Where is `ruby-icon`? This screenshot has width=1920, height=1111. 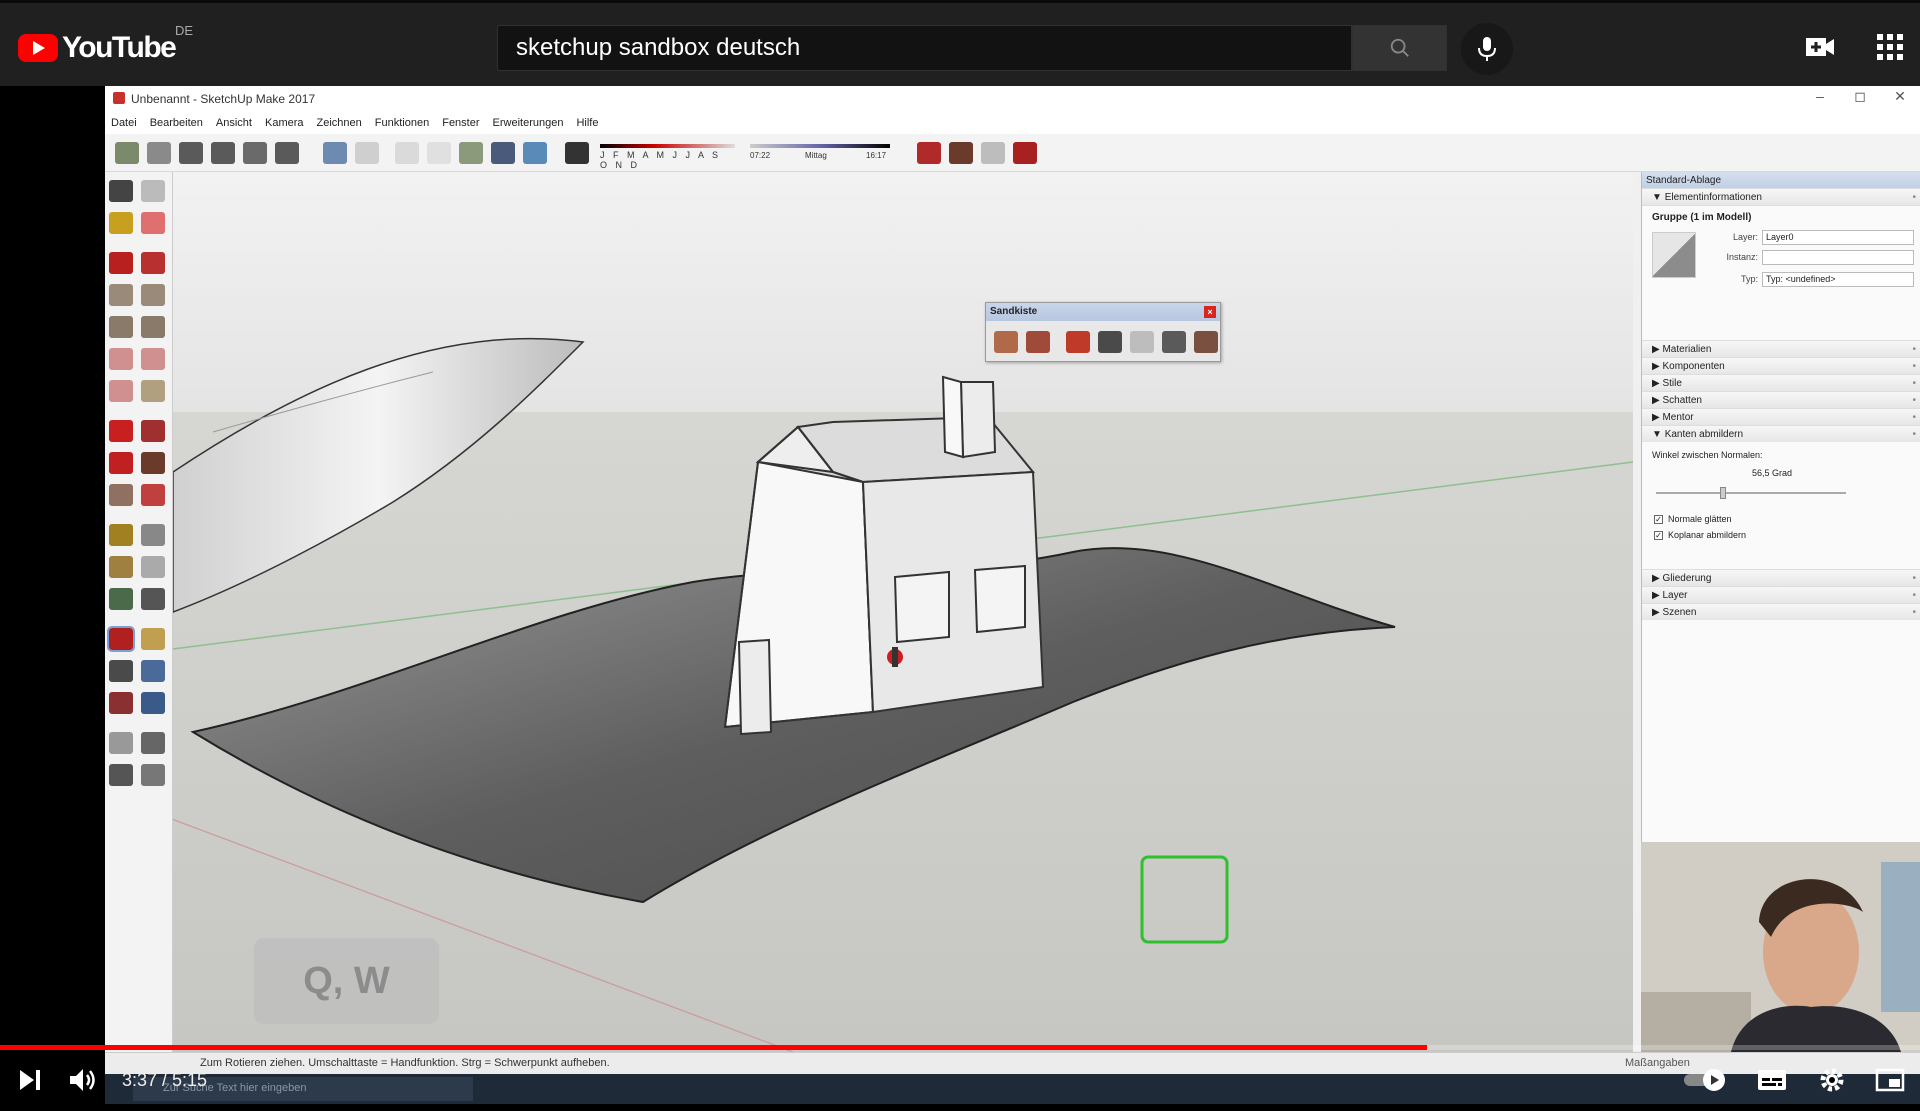
ruby-icon is located at coordinates (1025, 153).